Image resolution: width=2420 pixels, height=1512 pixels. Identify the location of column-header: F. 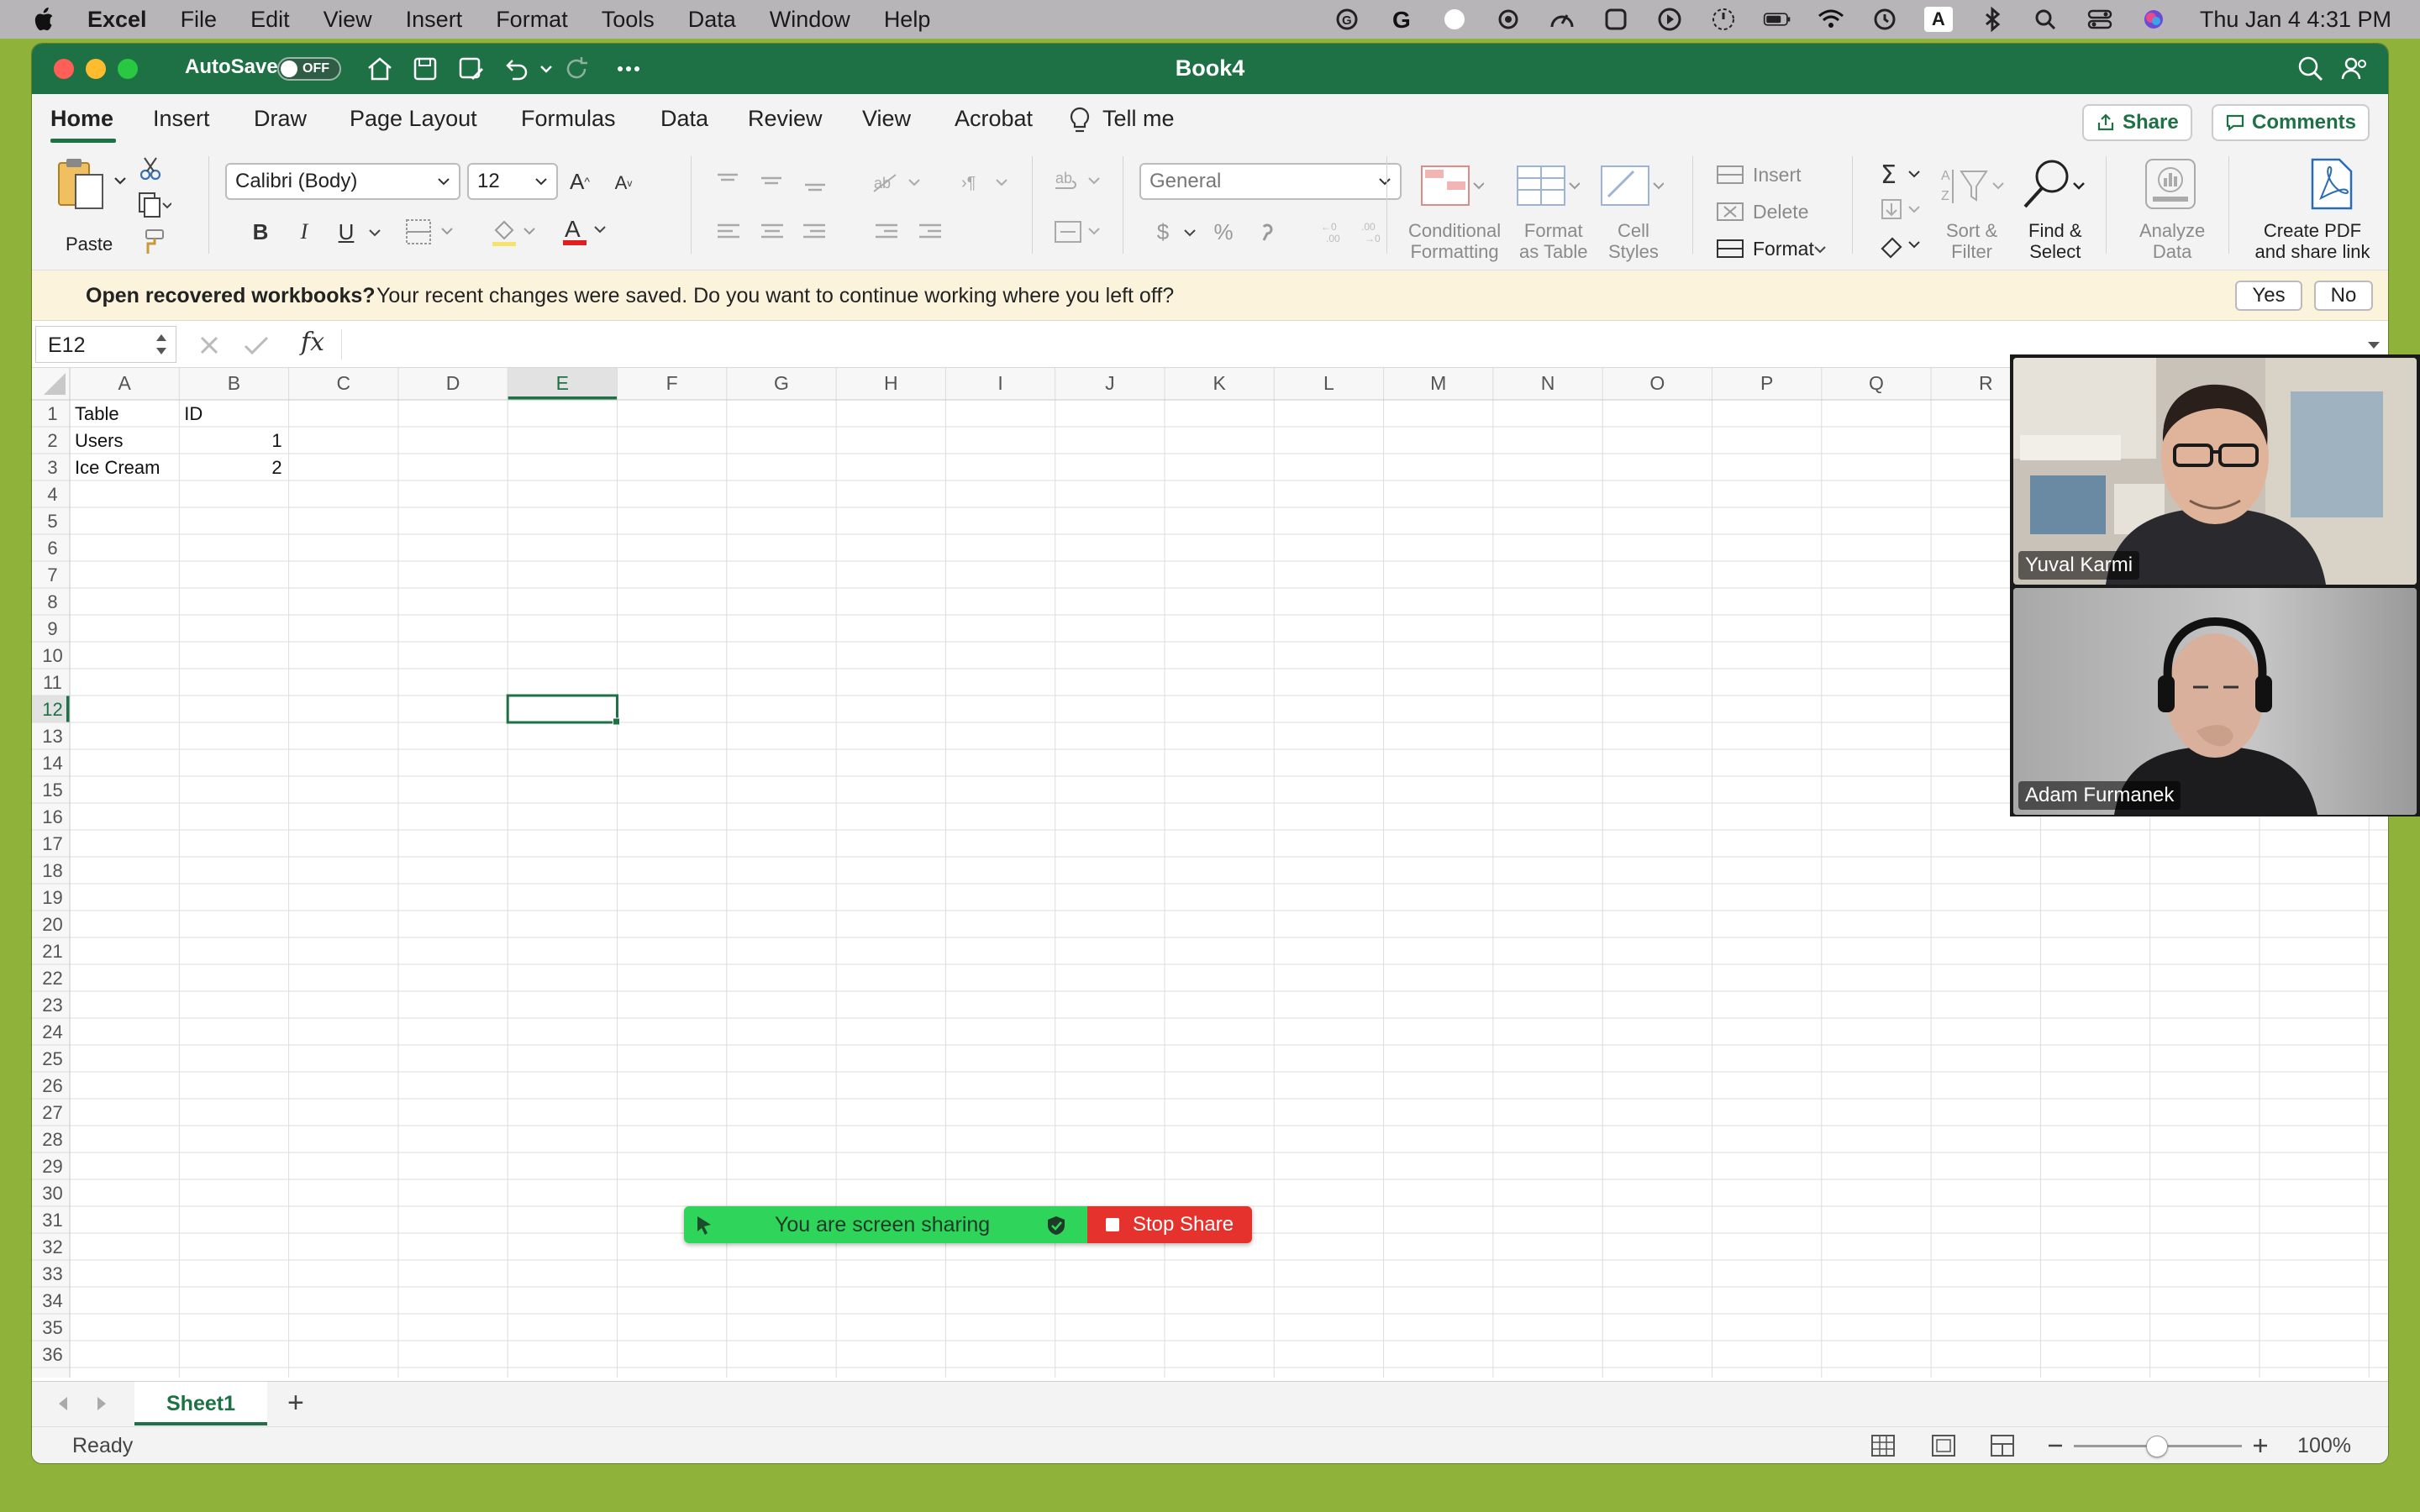
(672, 383).